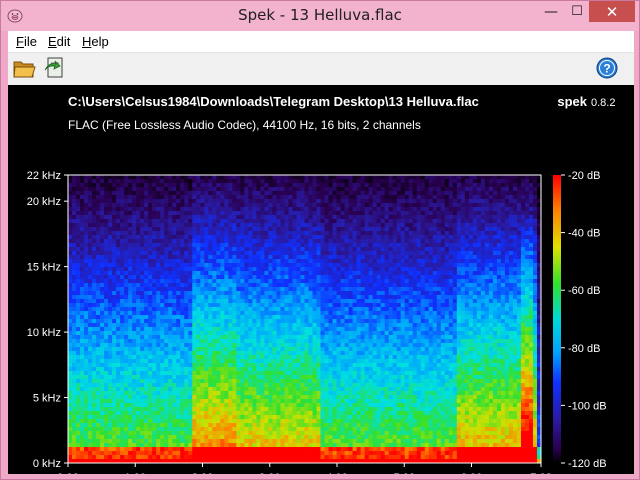  What do you see at coordinates (24, 68) in the screenshot?
I see `open-folder-icon` at bounding box center [24, 68].